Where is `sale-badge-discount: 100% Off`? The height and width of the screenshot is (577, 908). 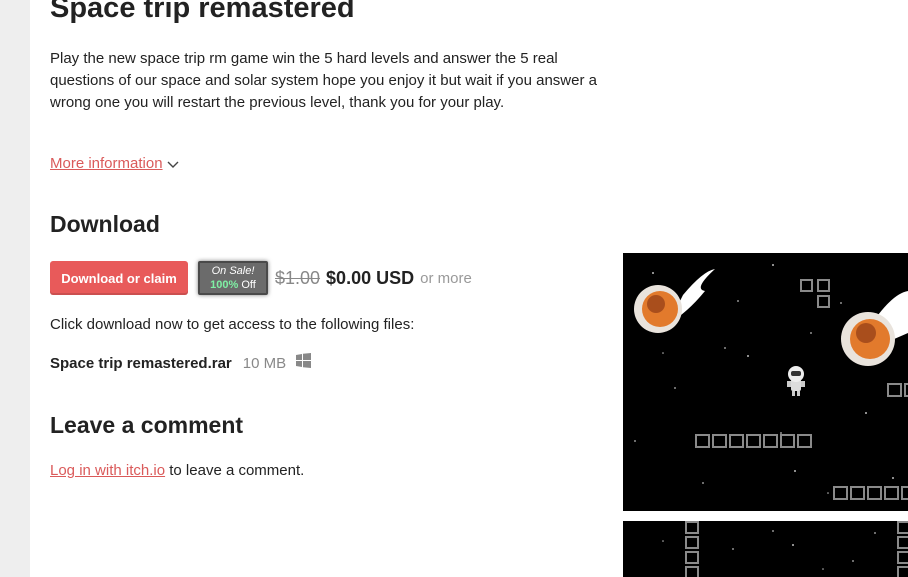
sale-badge-discount: 100% Off is located at coordinates (233, 285).